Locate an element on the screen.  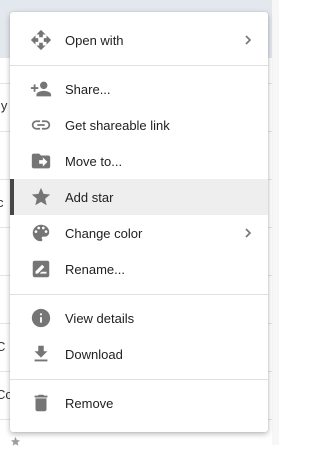
menu-item-label: Add star is located at coordinates (89, 197).